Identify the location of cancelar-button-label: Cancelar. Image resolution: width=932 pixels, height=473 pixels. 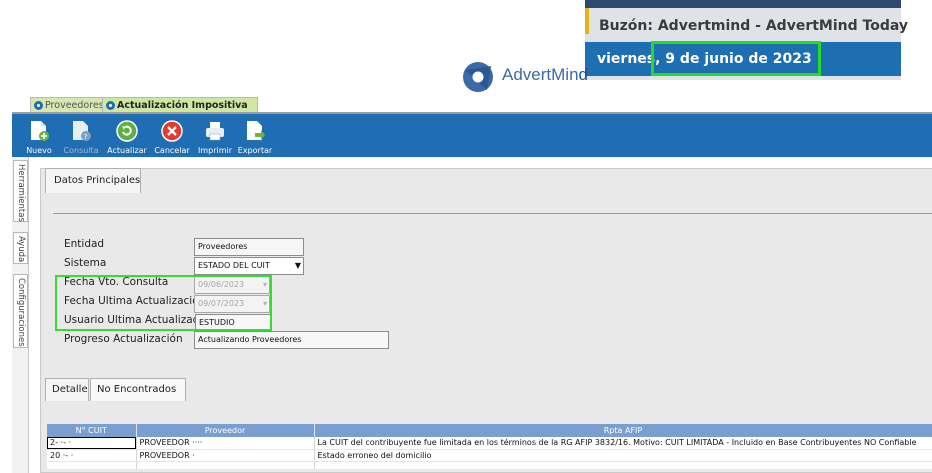
(172, 150).